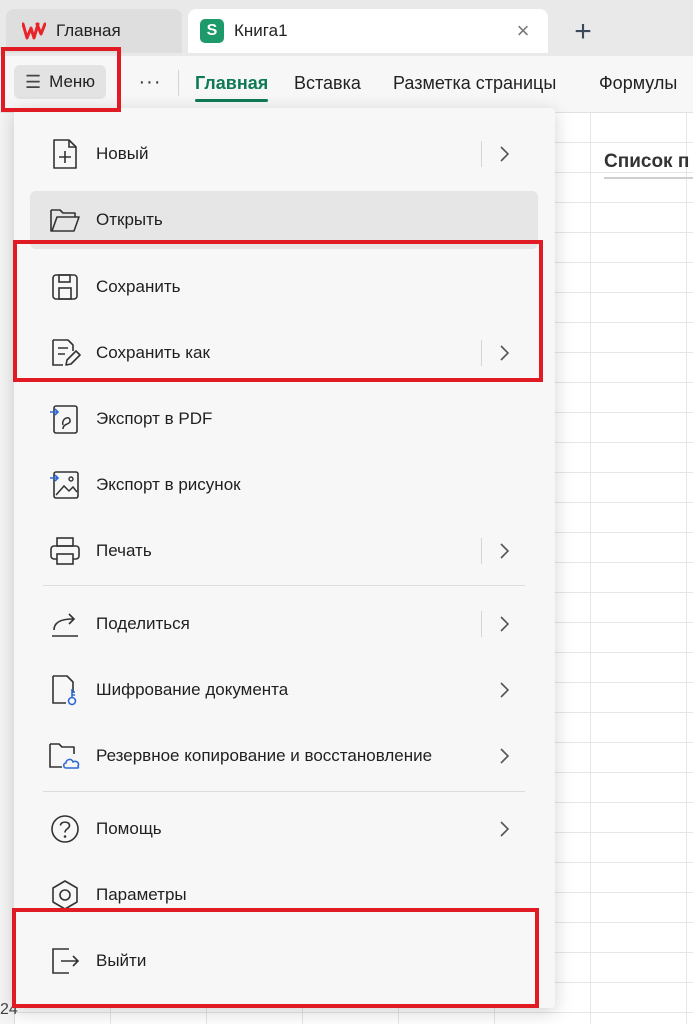  What do you see at coordinates (232, 87) in the screenshot?
I see `ribbon-tab-home: Главная` at bounding box center [232, 87].